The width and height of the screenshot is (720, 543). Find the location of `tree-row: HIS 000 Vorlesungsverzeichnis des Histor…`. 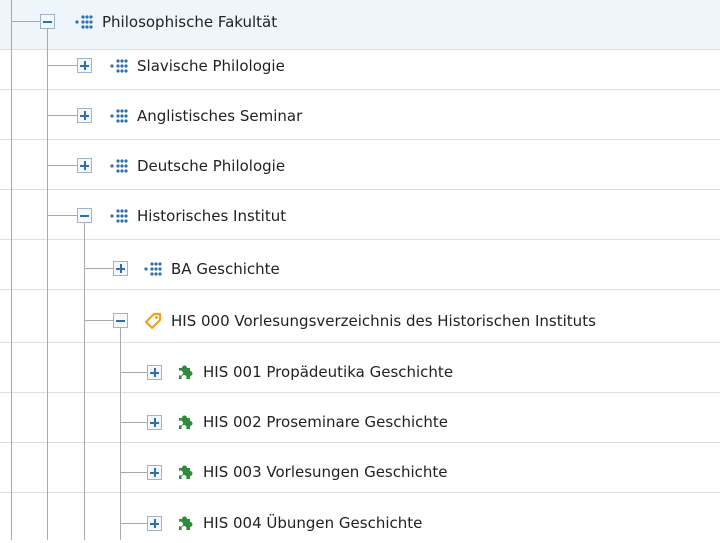

tree-row: HIS 000 Vorlesungsverzeichnis des Histor… is located at coordinates (360, 318).